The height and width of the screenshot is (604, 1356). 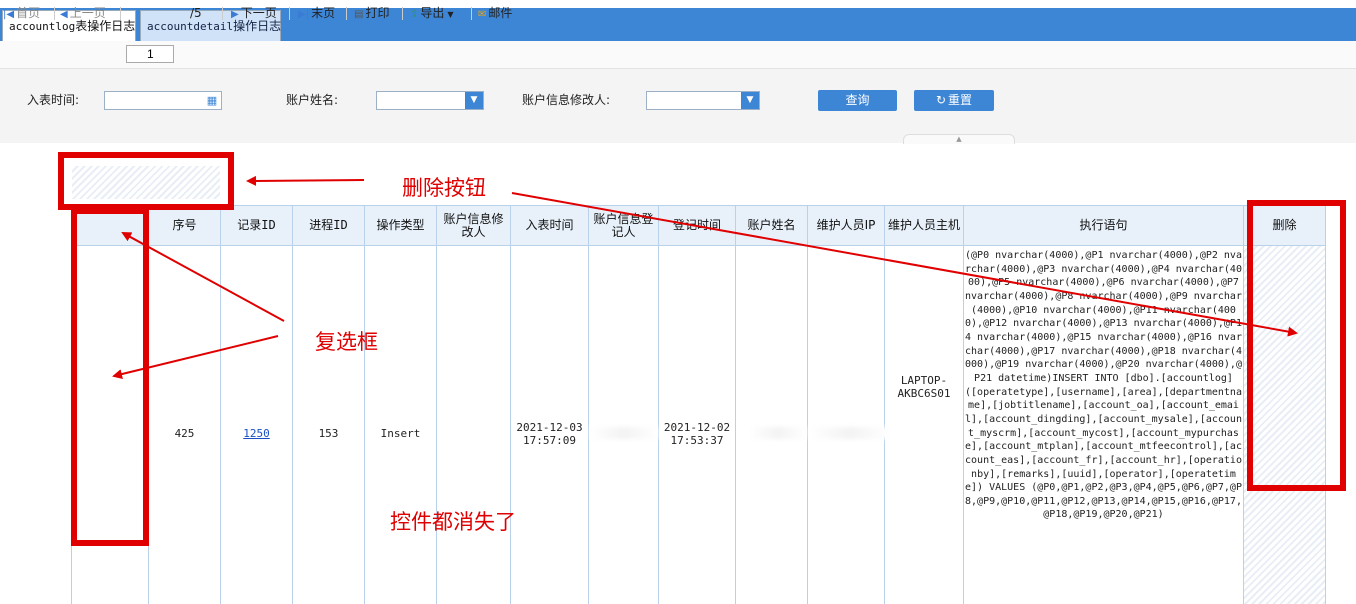 What do you see at coordinates (400, 225) in the screenshot?
I see `header-op-type: 操作类型` at bounding box center [400, 225].